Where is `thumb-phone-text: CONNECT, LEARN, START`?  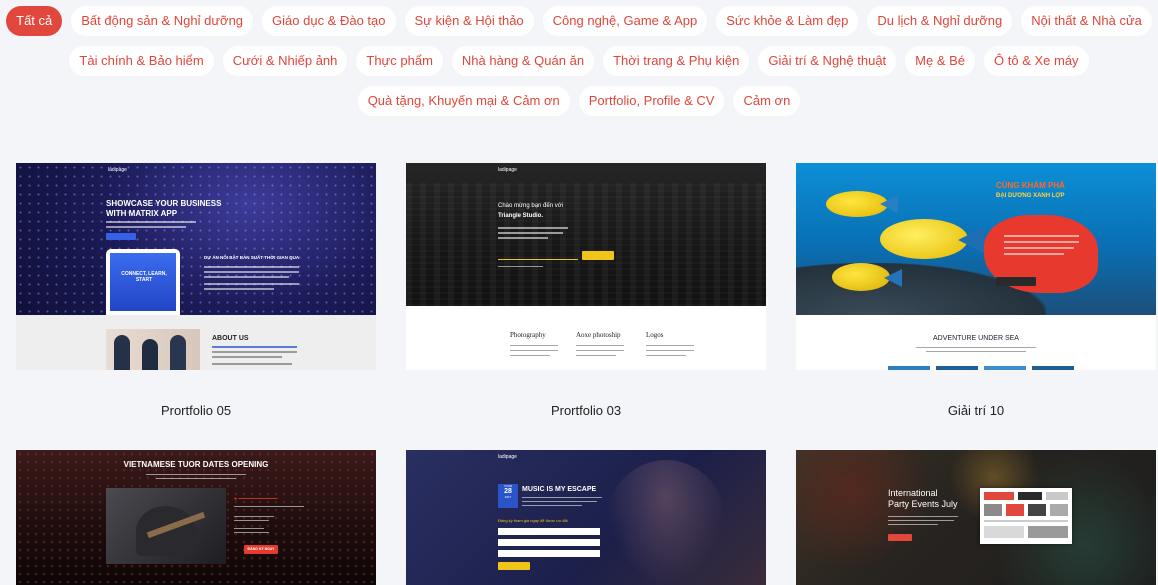 thumb-phone-text: CONNECT, LEARN, START is located at coordinates (144, 277).